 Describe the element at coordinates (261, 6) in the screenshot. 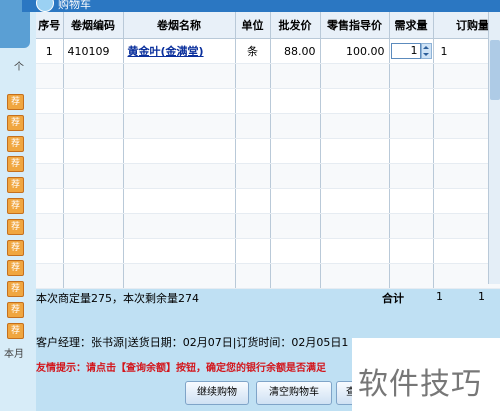

I see `dialog-title-bar` at that location.